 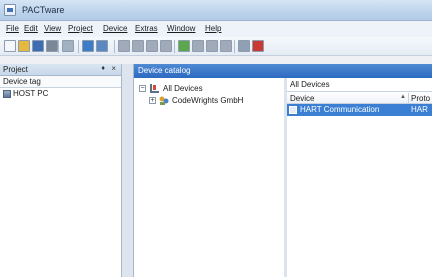 I want to click on column-divider, so click(x=408, y=98).